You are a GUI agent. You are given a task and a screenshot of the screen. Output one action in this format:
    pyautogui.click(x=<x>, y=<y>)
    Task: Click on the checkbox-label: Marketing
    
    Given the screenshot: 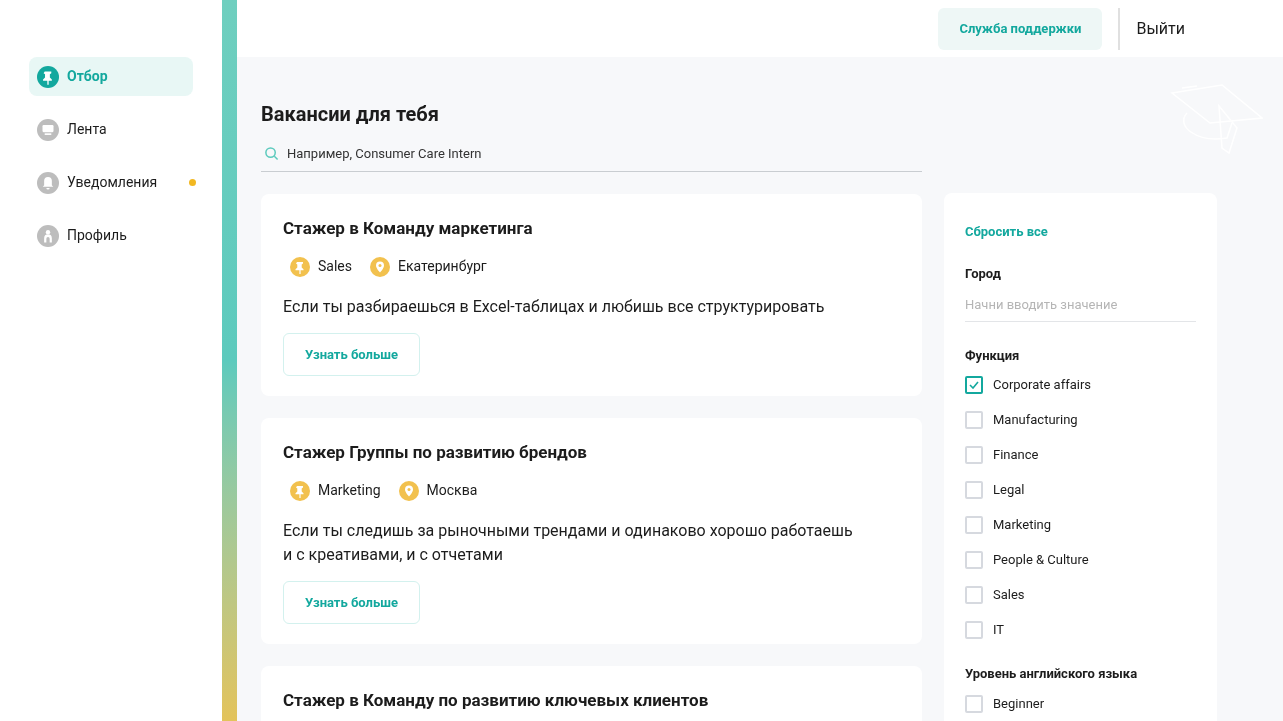 What is the action you would take?
    pyautogui.click(x=1022, y=525)
    